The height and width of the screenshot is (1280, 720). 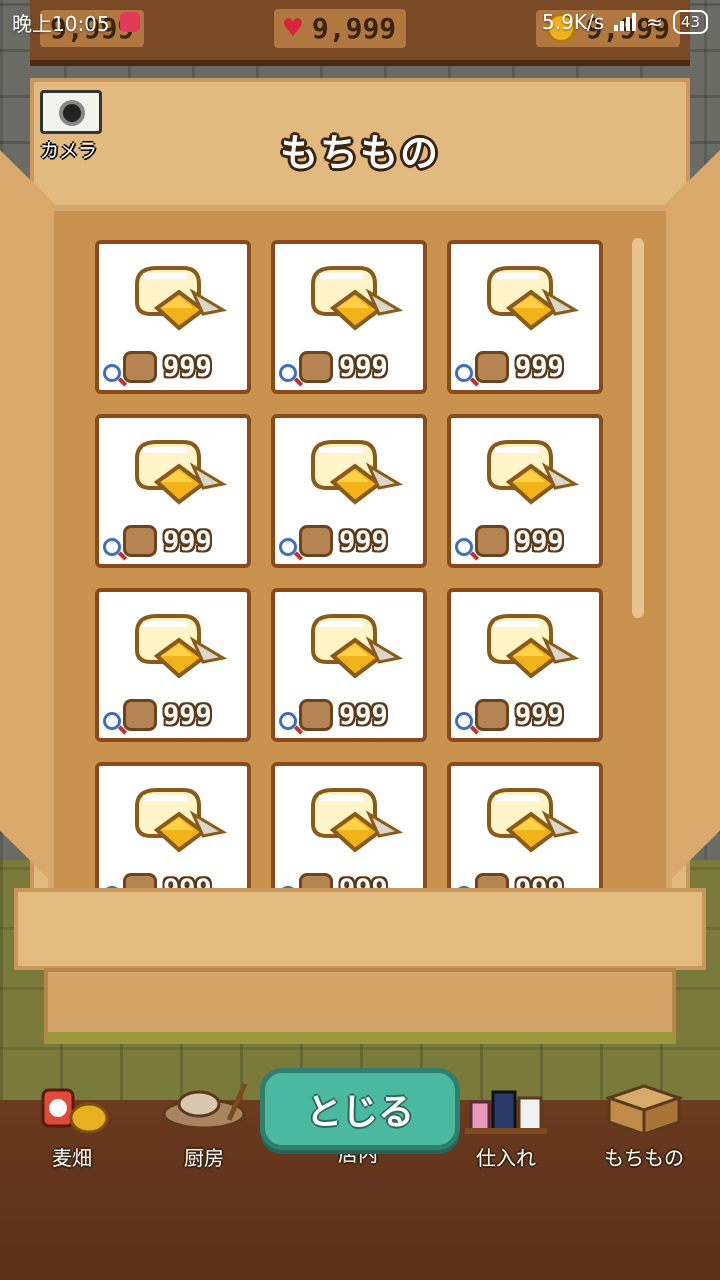 I want to click on status-time: 晚上10:05, so click(x=61, y=23).